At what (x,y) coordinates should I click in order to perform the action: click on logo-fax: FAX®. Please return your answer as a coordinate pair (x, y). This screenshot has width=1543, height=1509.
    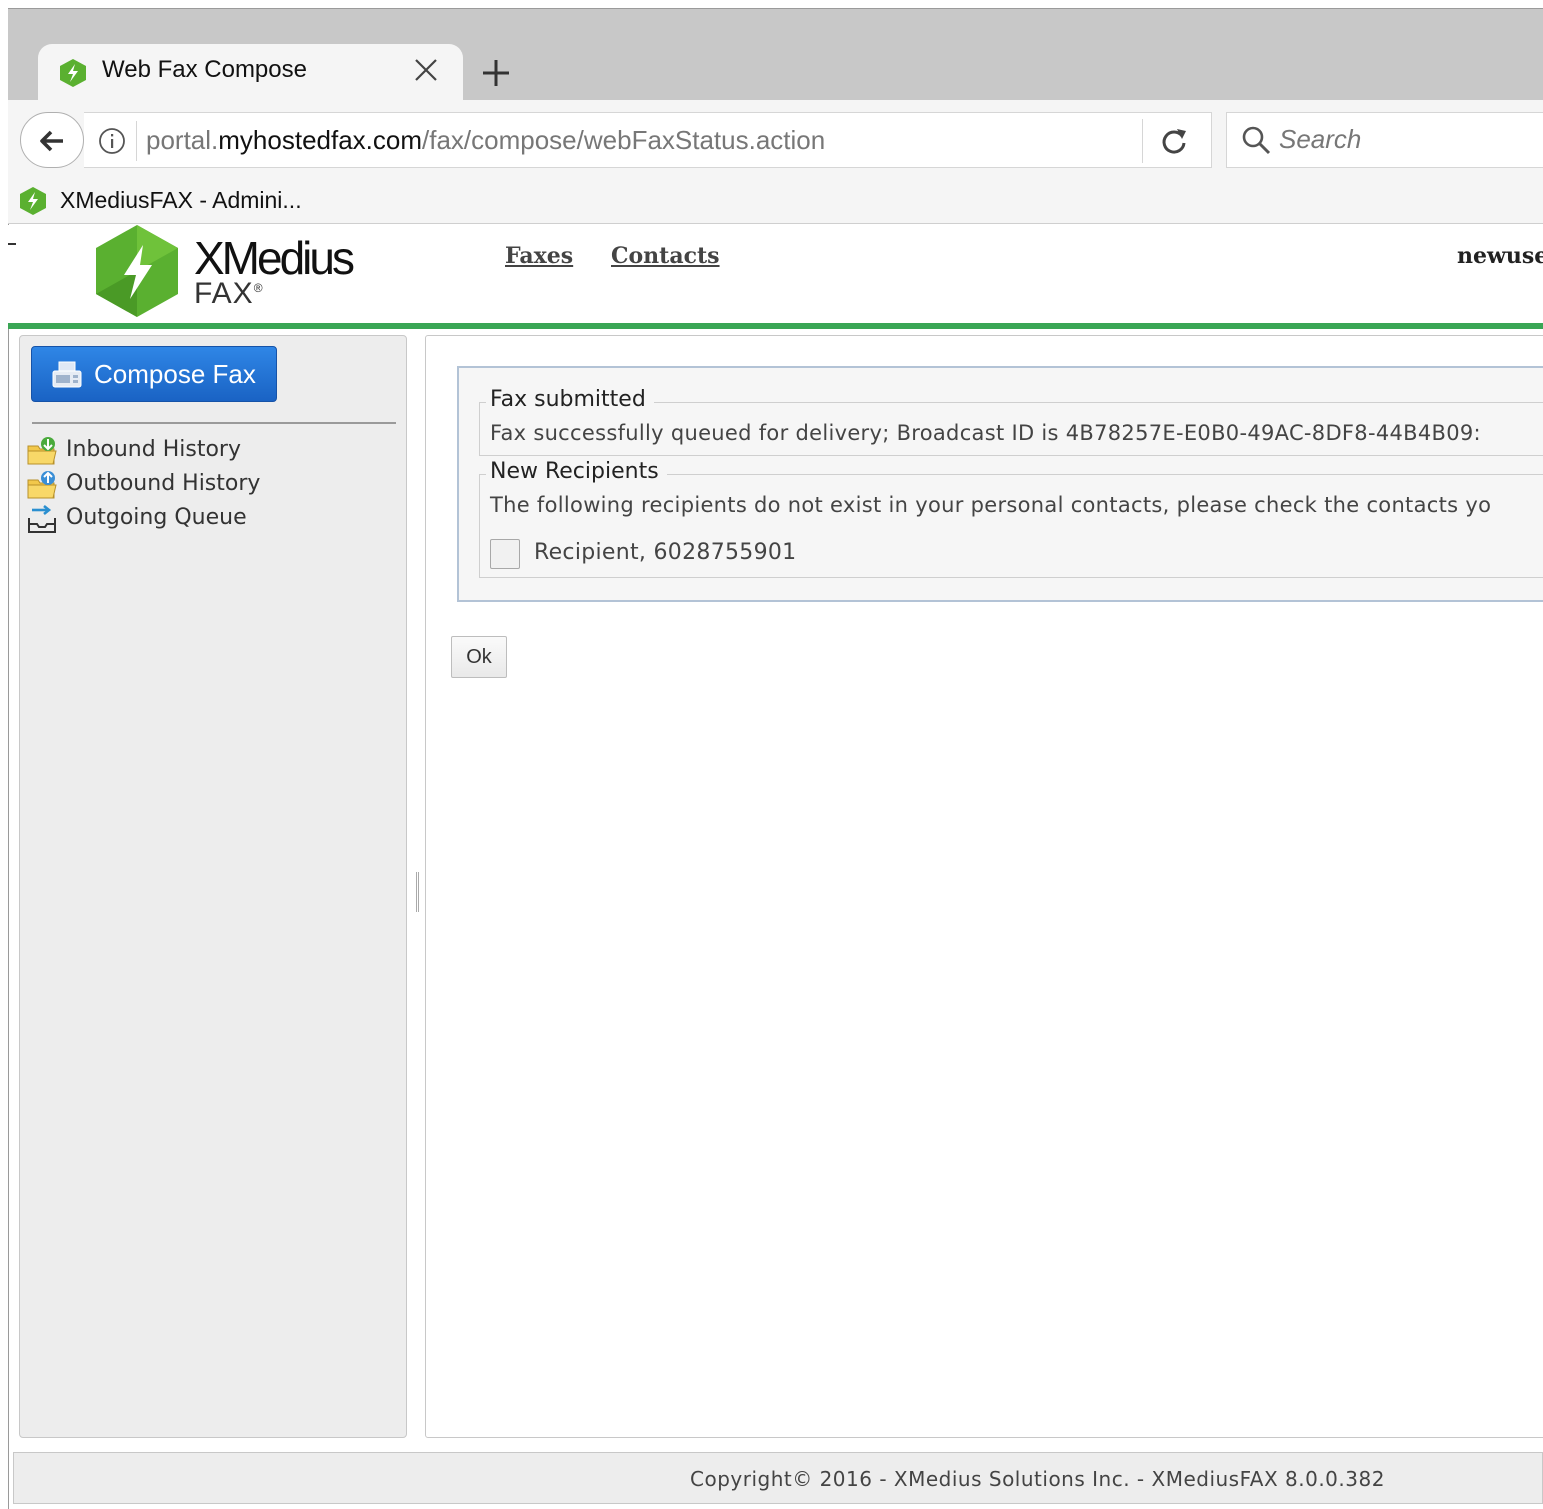
    Looking at the image, I should click on (229, 294).